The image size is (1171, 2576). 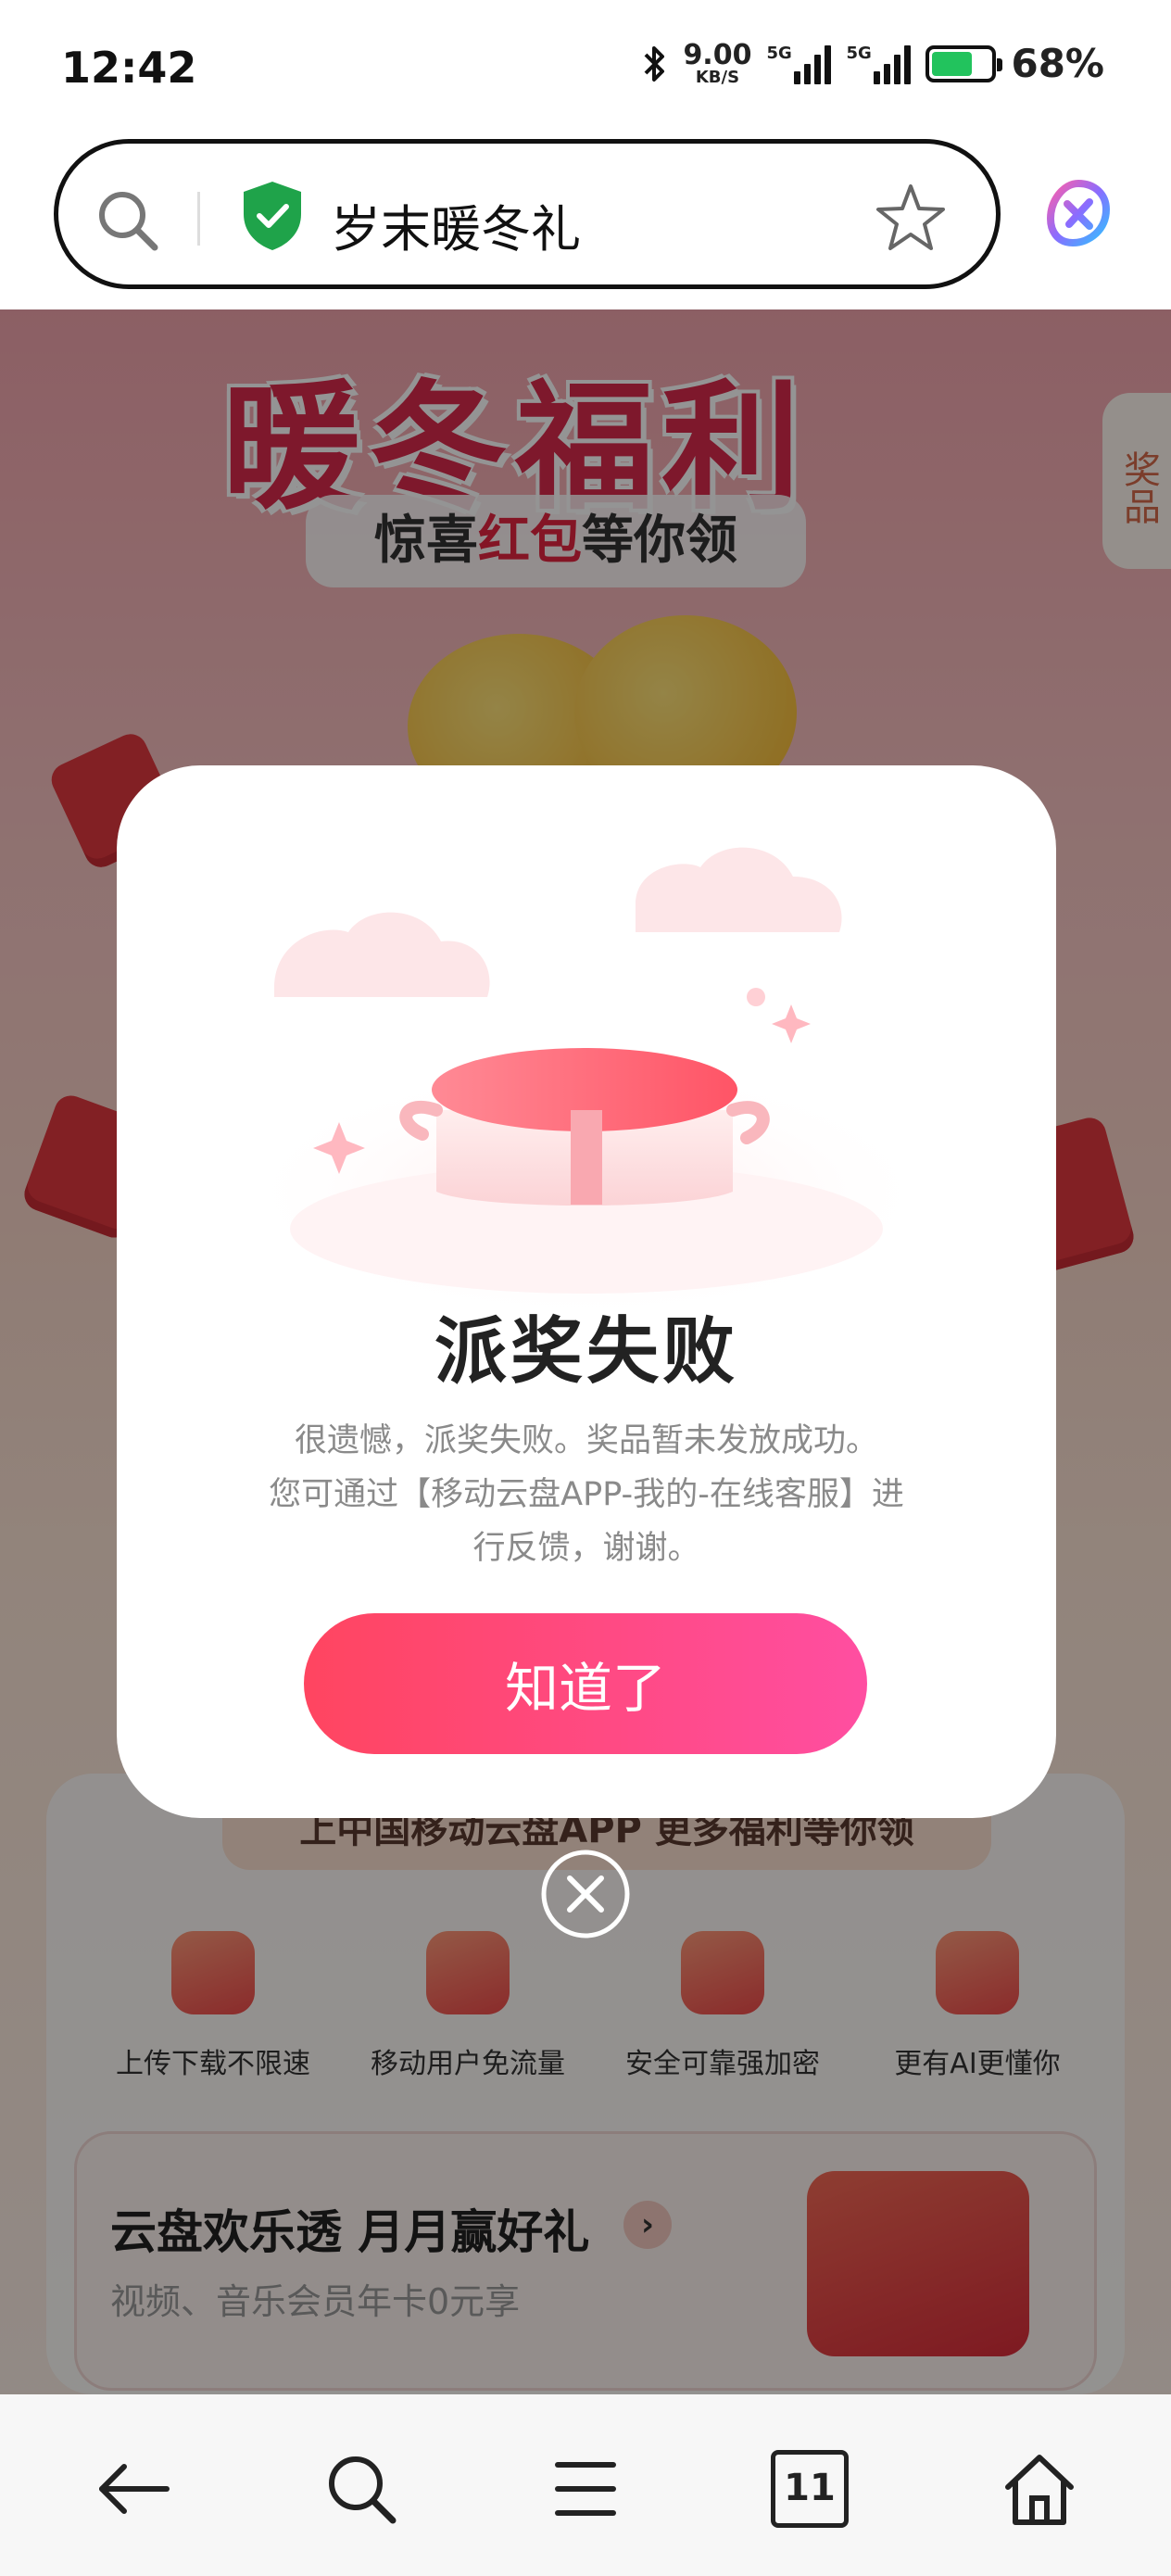 What do you see at coordinates (585, 65) in the screenshot?
I see `status-bar: 12:42 9.00 KB/S 5G 5G 68%` at bounding box center [585, 65].